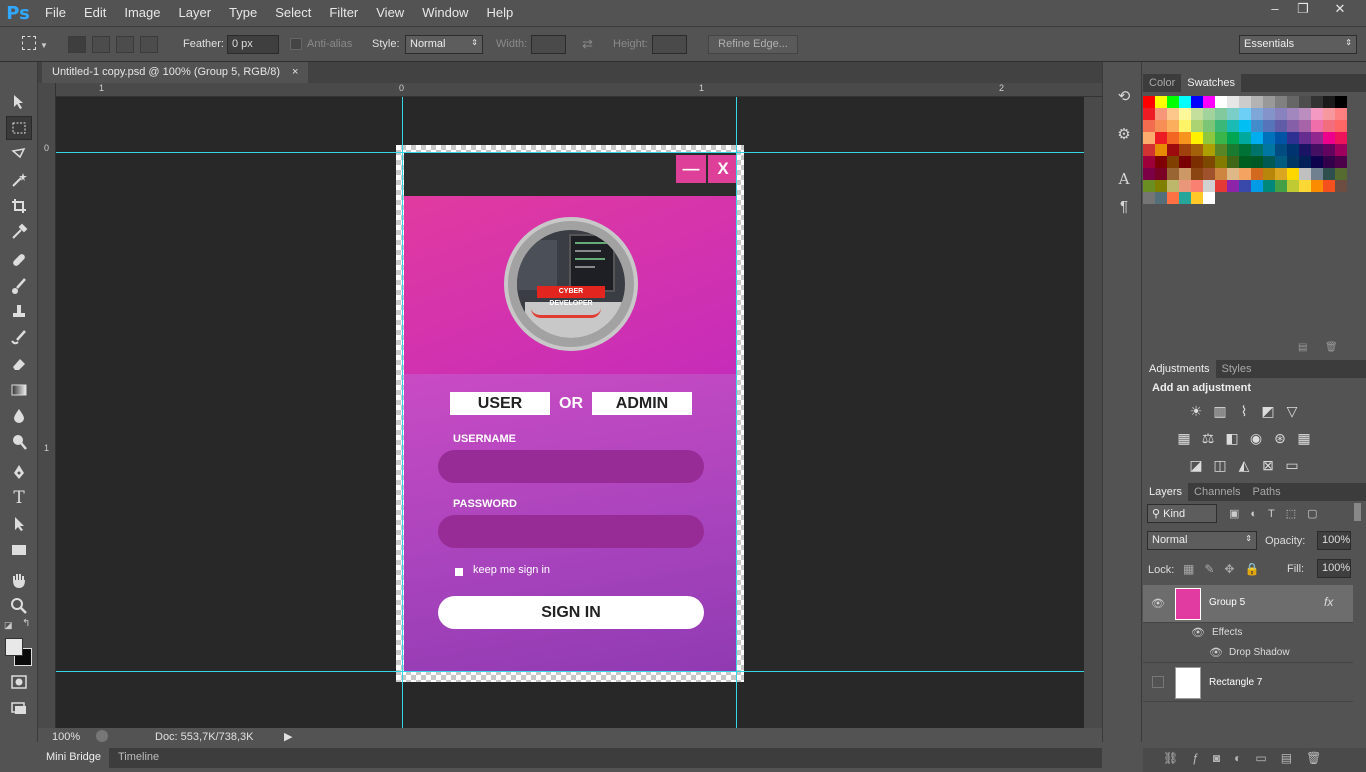  I want to click on default-colors-icon: ◪, so click(9, 625).